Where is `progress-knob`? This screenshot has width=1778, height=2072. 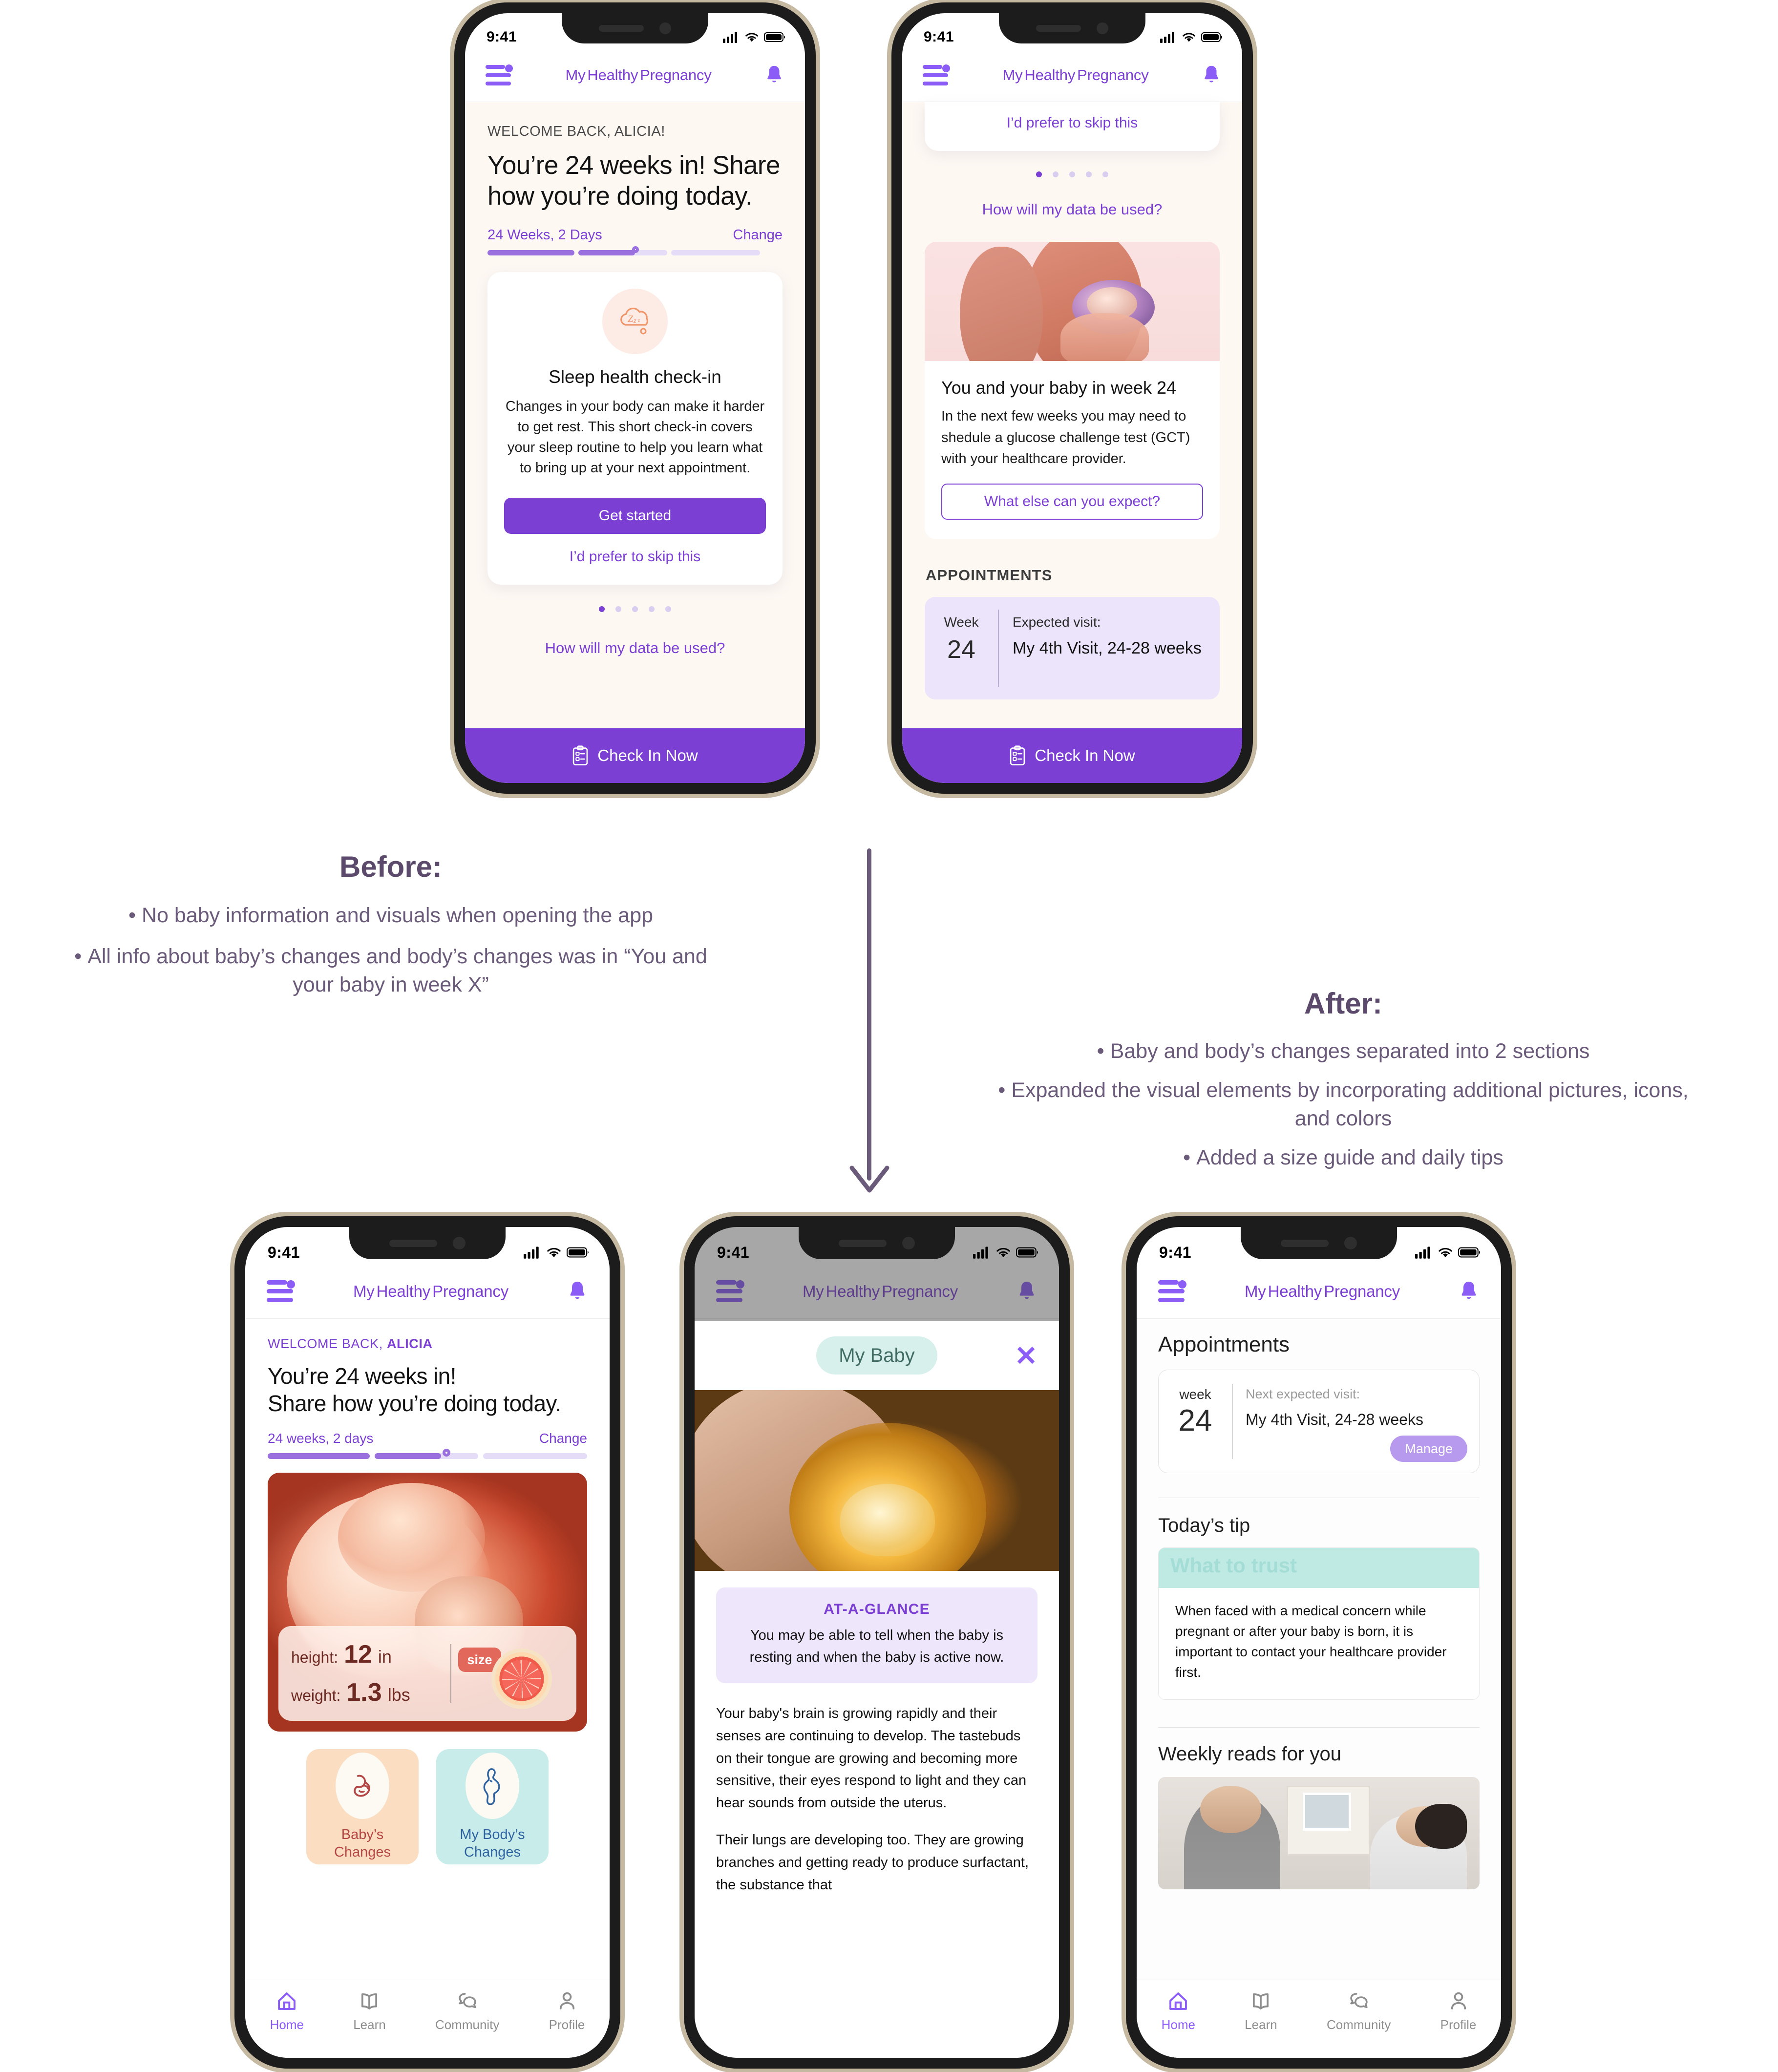
progress-knob is located at coordinates (635, 250).